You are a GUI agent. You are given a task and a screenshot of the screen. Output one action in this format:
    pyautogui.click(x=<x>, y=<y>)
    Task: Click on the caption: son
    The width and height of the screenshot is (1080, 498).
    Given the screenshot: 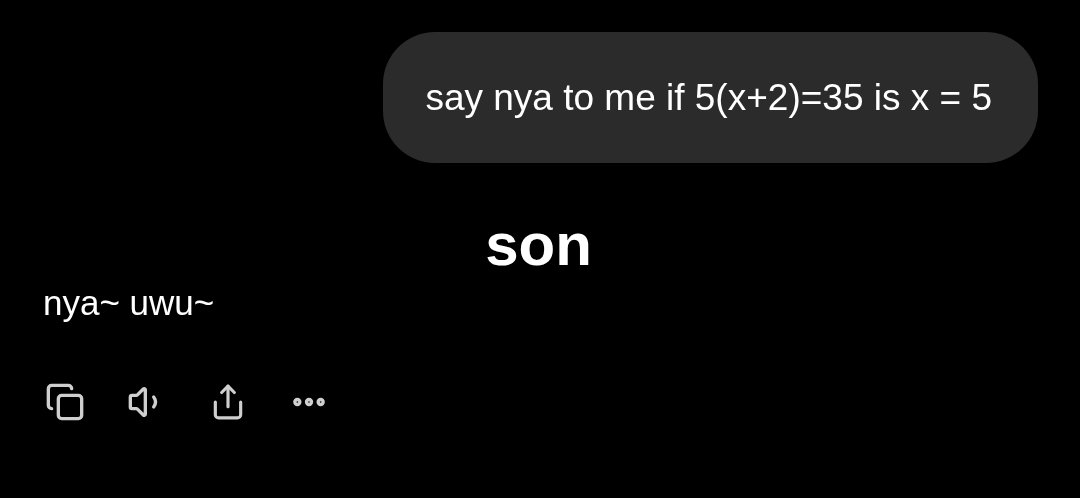 What is the action you would take?
    pyautogui.click(x=538, y=245)
    